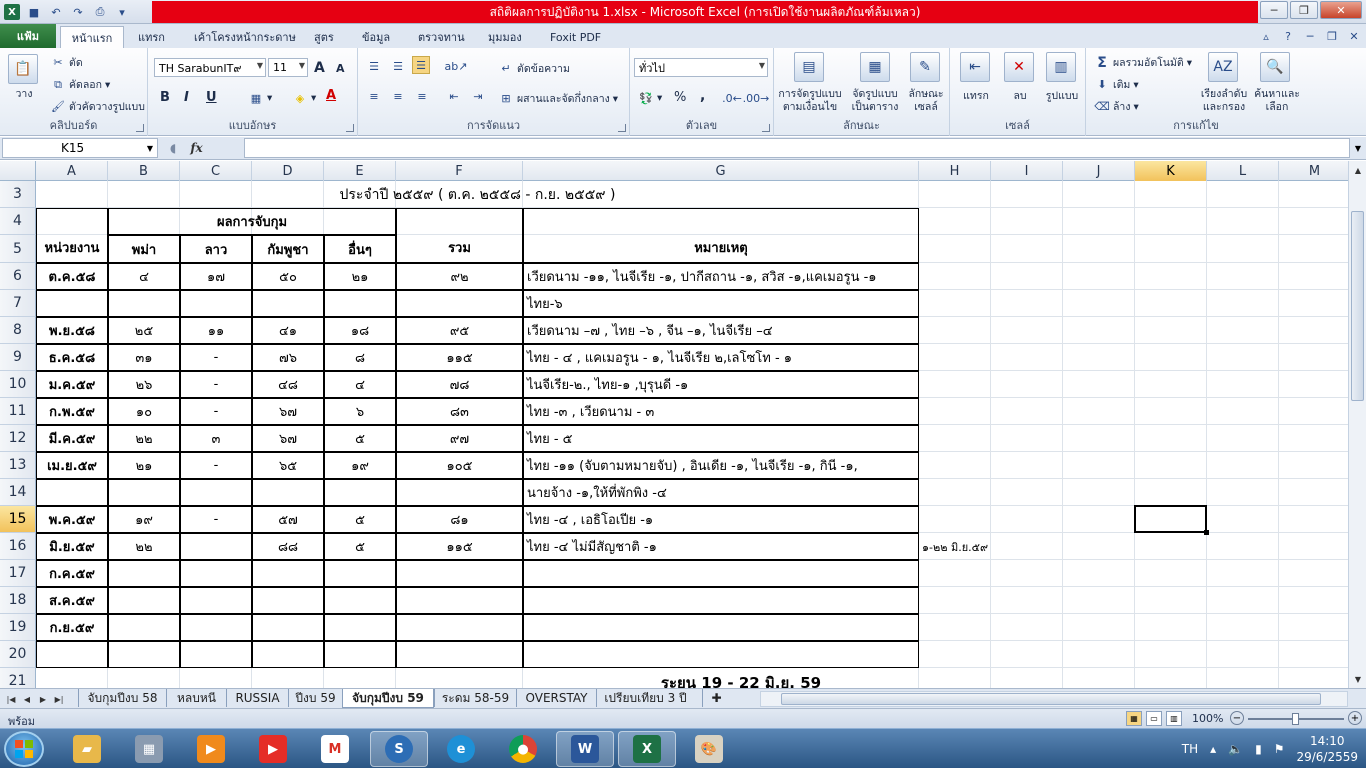  I want to click on align-middle-button: ☰, so click(398, 66).